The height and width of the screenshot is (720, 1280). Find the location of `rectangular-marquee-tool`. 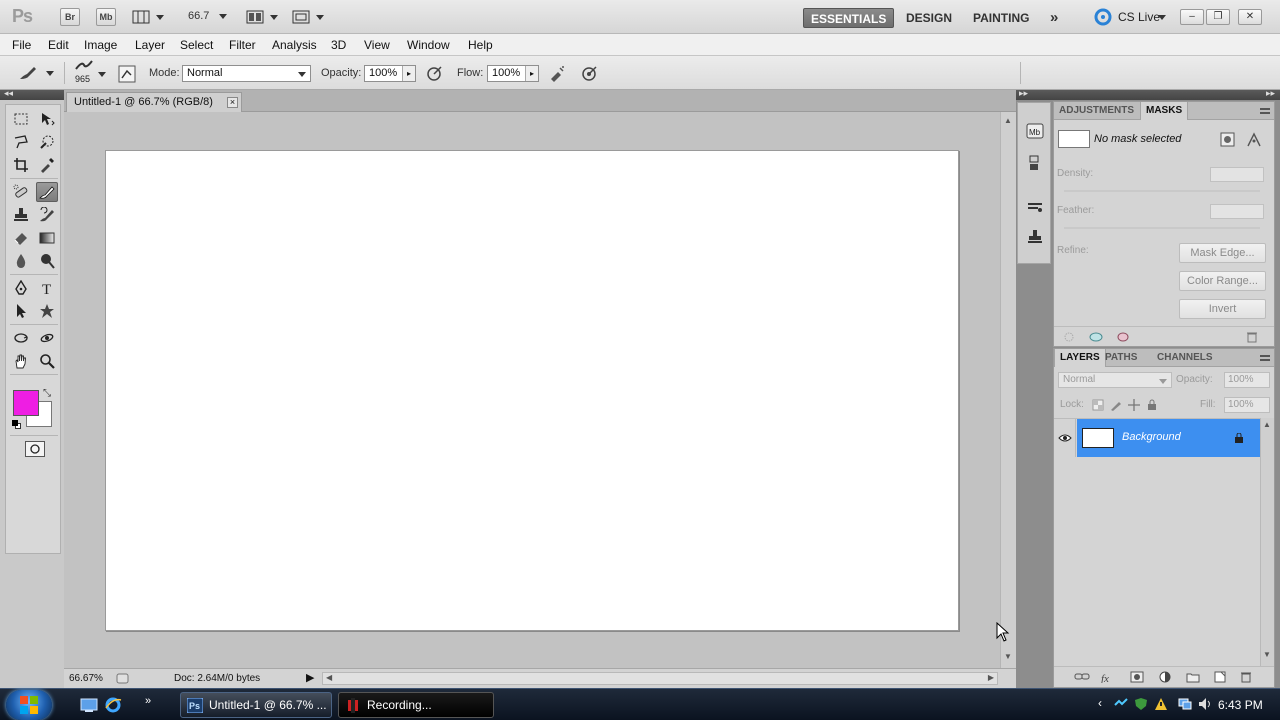

rectangular-marquee-tool is located at coordinates (21, 119).